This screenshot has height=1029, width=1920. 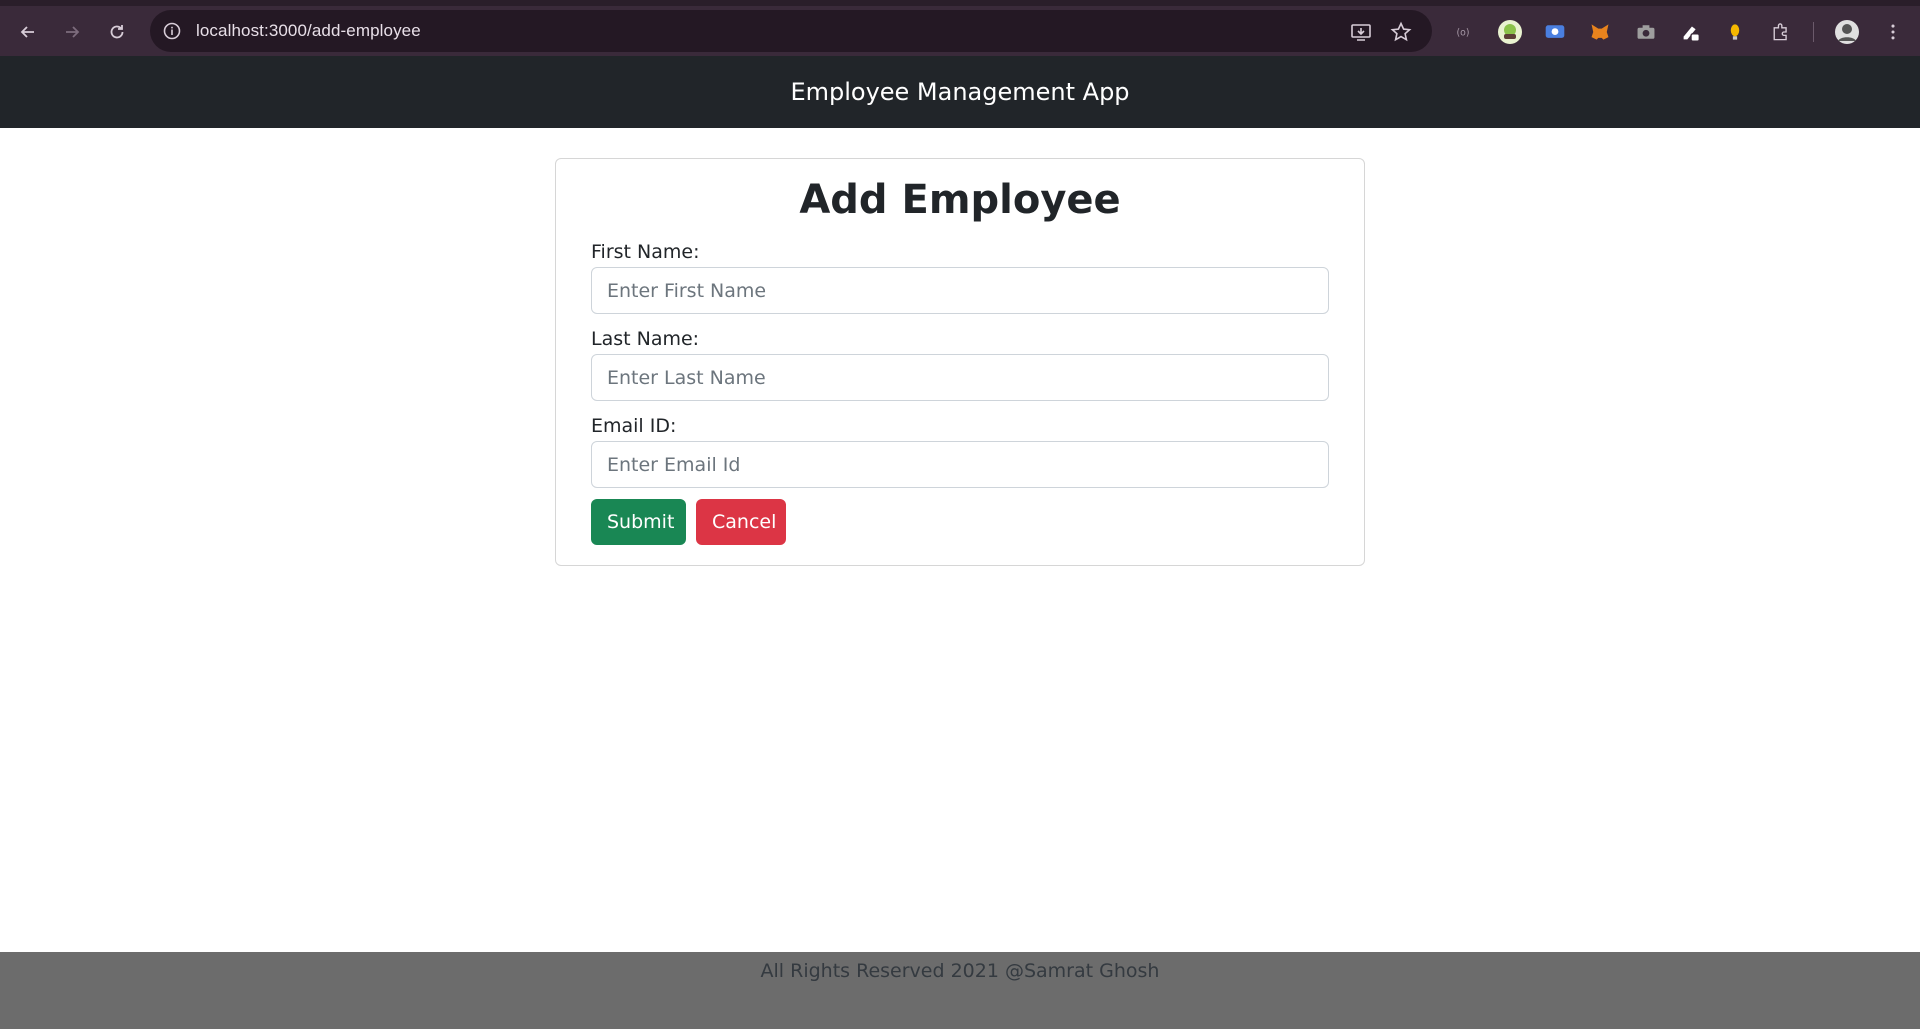 I want to click on cancel-button: Cancel, so click(x=741, y=522).